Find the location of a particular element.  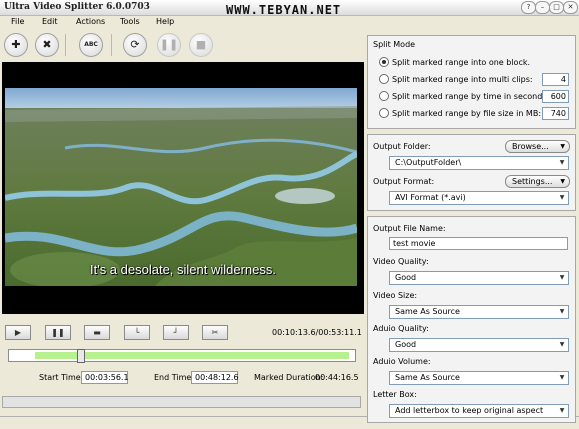

stop-icon: ■ is located at coordinates (201, 45).